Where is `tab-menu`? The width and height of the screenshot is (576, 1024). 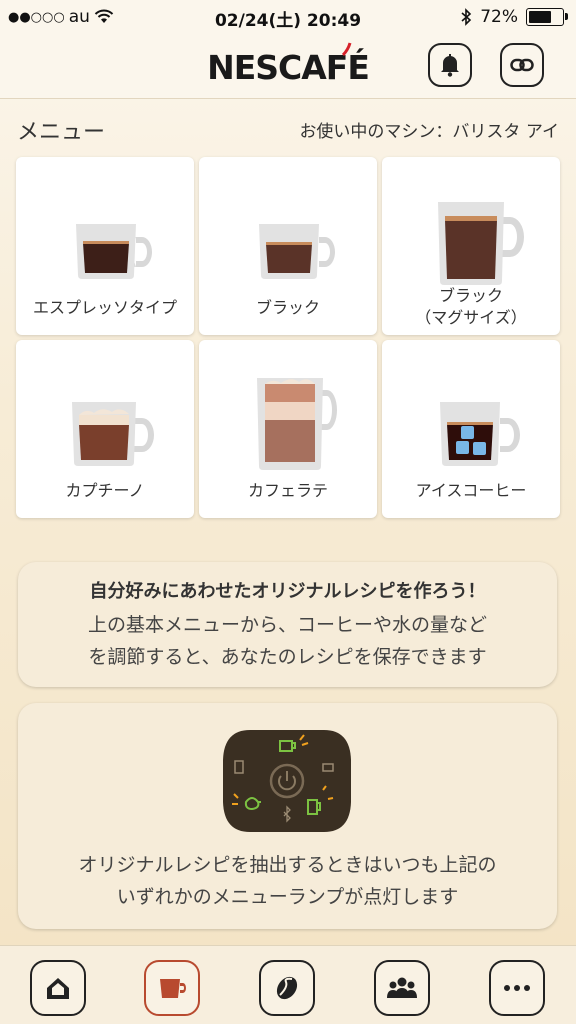 tab-menu is located at coordinates (172, 988).